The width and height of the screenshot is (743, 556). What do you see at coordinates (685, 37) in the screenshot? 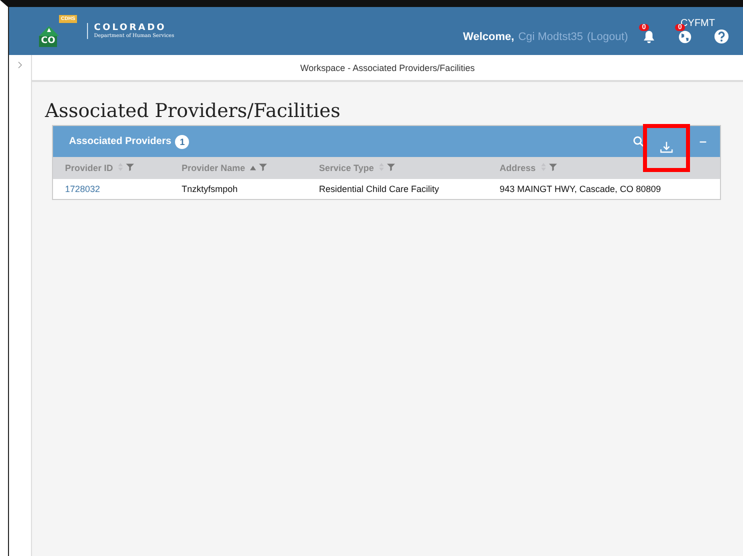
I see `globe-icon` at bounding box center [685, 37].